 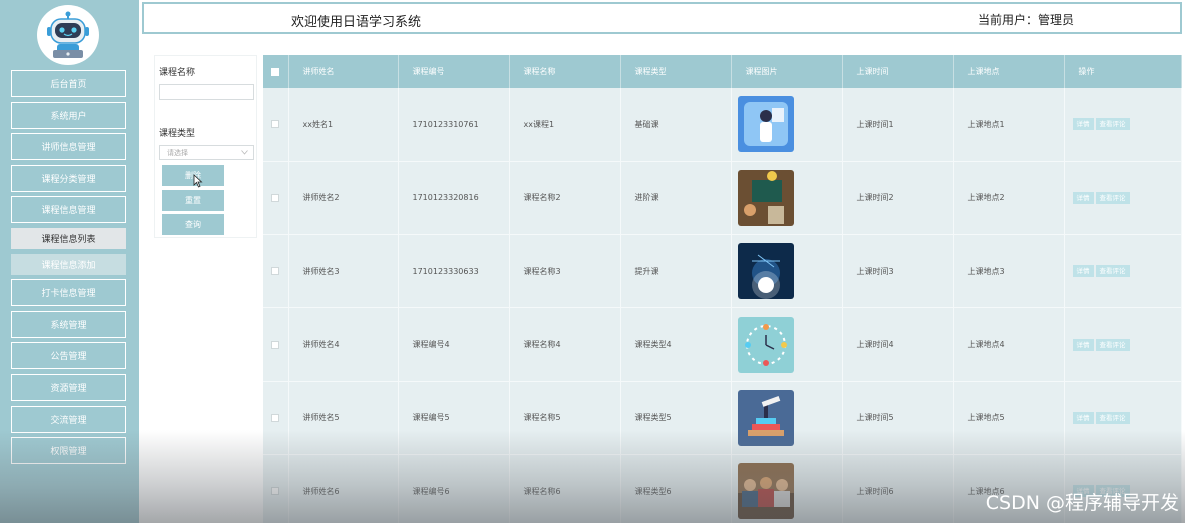 I want to click on reset-button: 重置, so click(x=193, y=200).